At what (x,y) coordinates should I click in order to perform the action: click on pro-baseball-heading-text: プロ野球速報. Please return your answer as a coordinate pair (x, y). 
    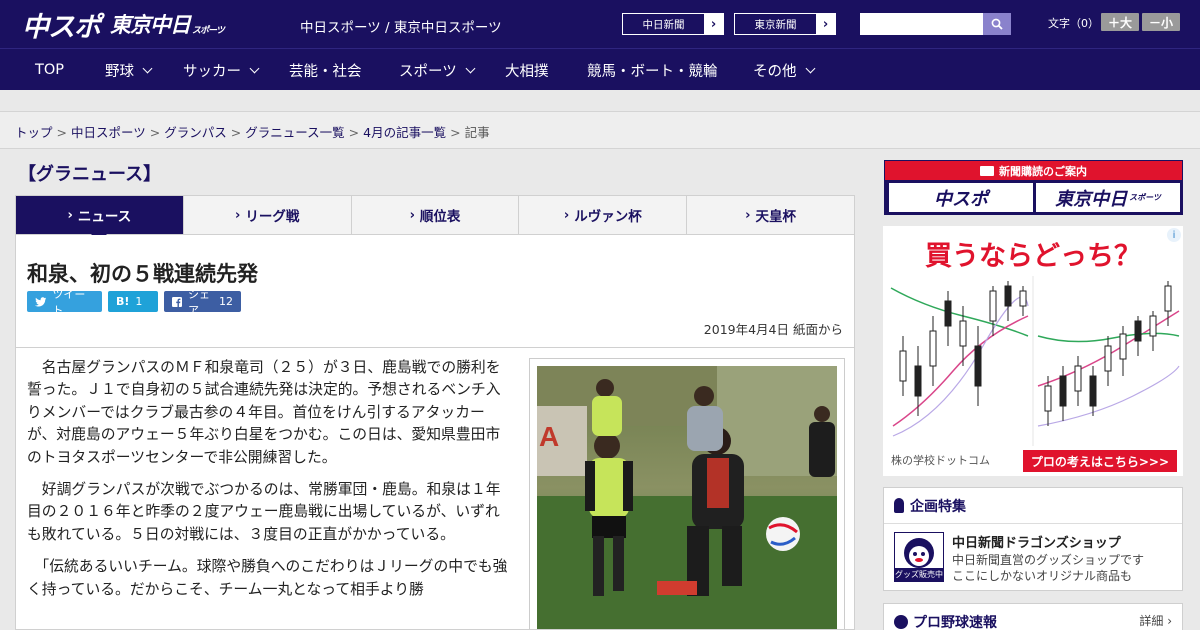
    Looking at the image, I should click on (955, 622).